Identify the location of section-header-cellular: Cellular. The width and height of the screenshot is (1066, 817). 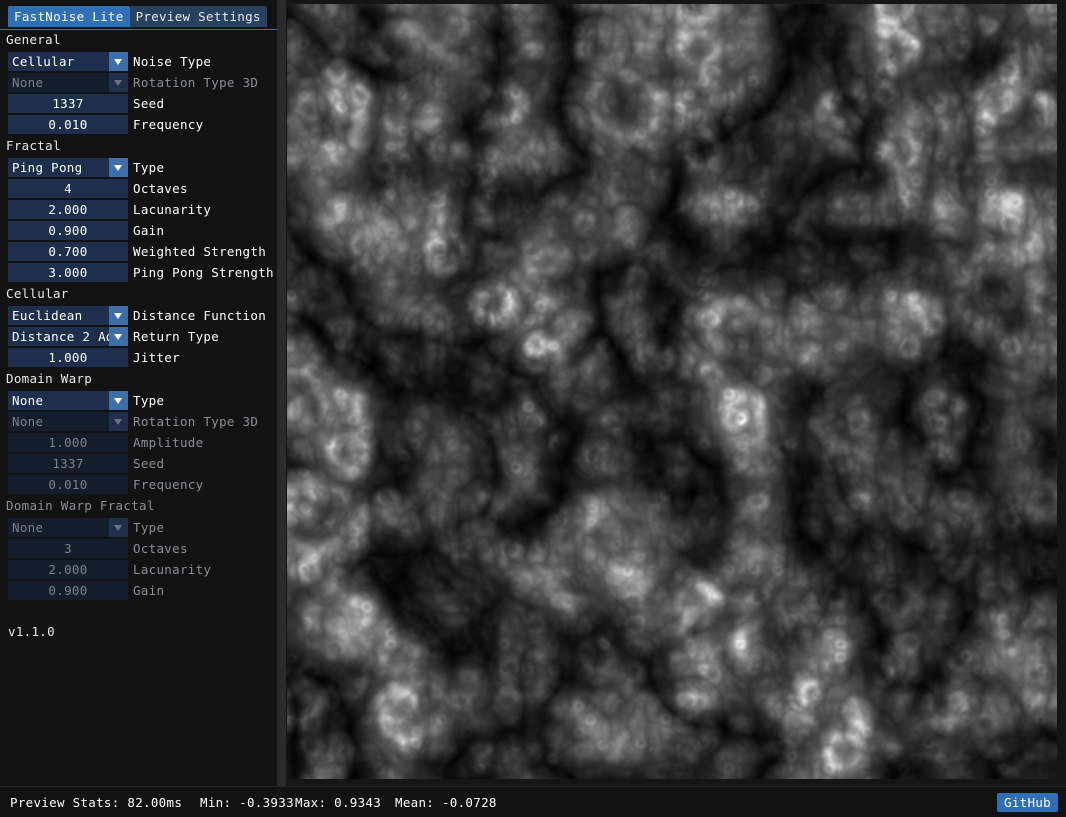
(37, 293).